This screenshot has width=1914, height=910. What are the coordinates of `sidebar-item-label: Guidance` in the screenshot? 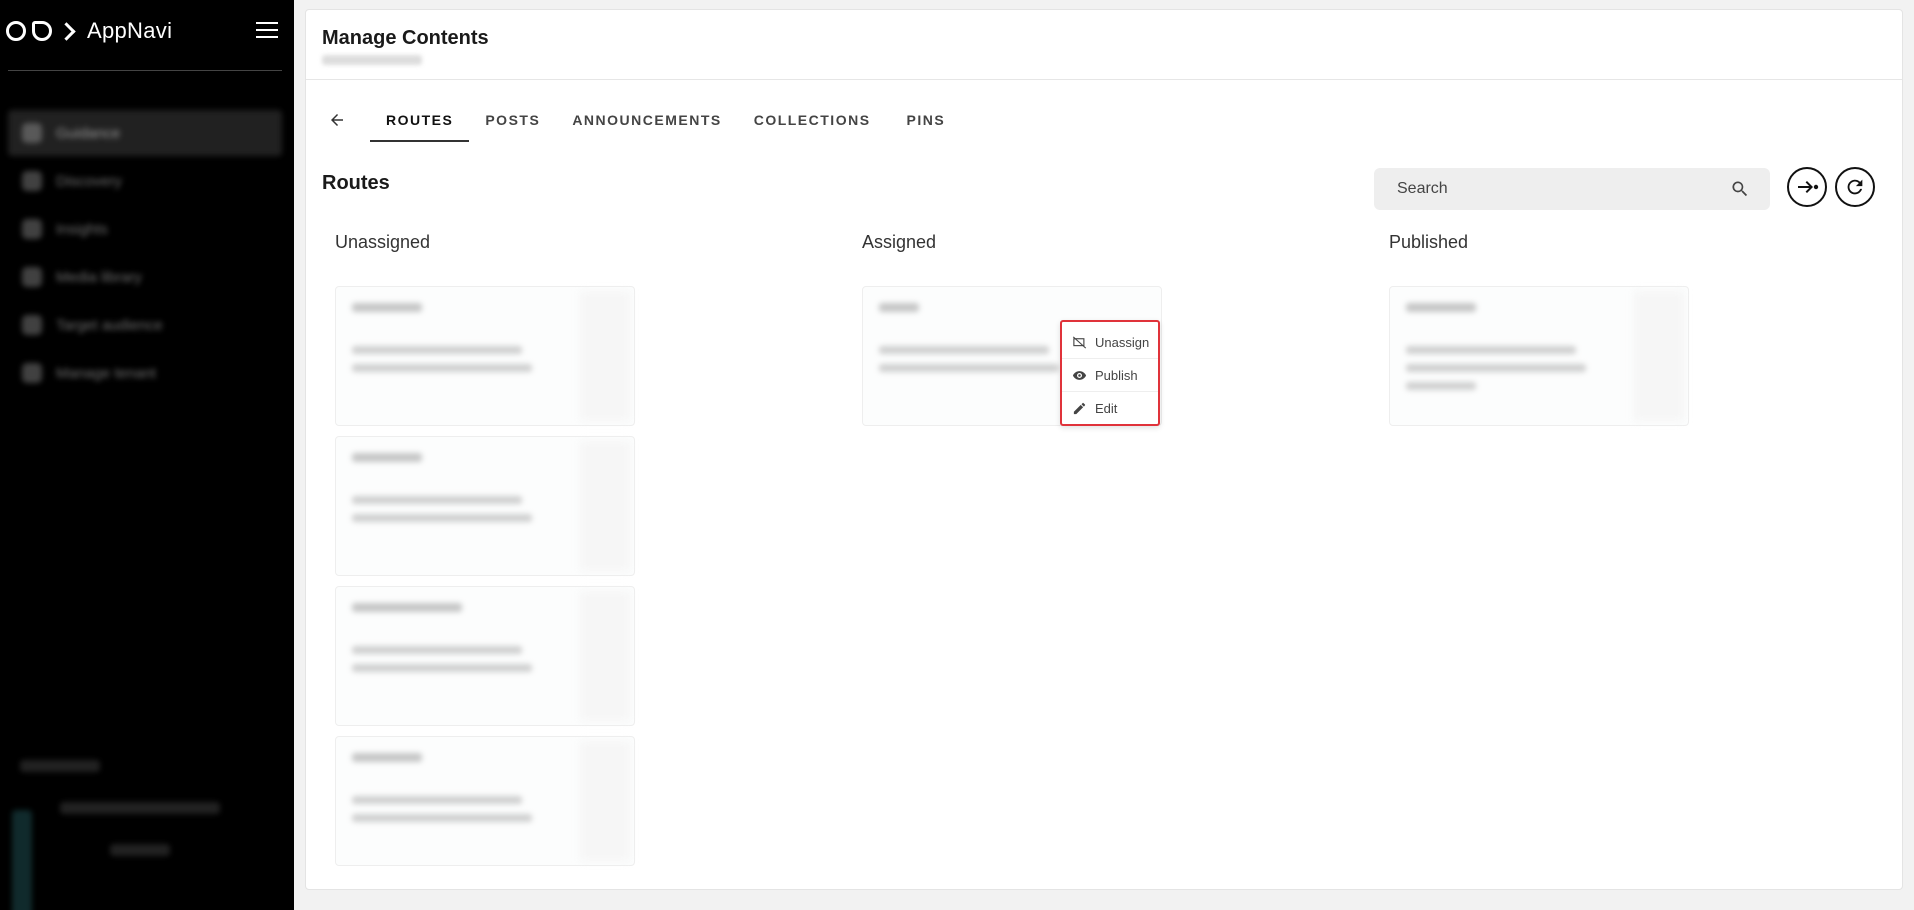 It's located at (88, 133).